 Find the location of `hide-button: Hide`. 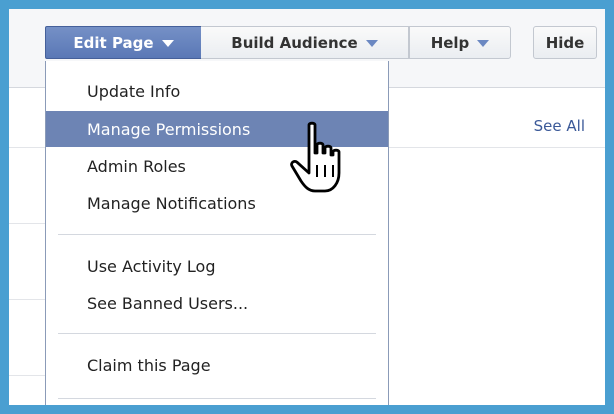

hide-button: Hide is located at coordinates (565, 42).